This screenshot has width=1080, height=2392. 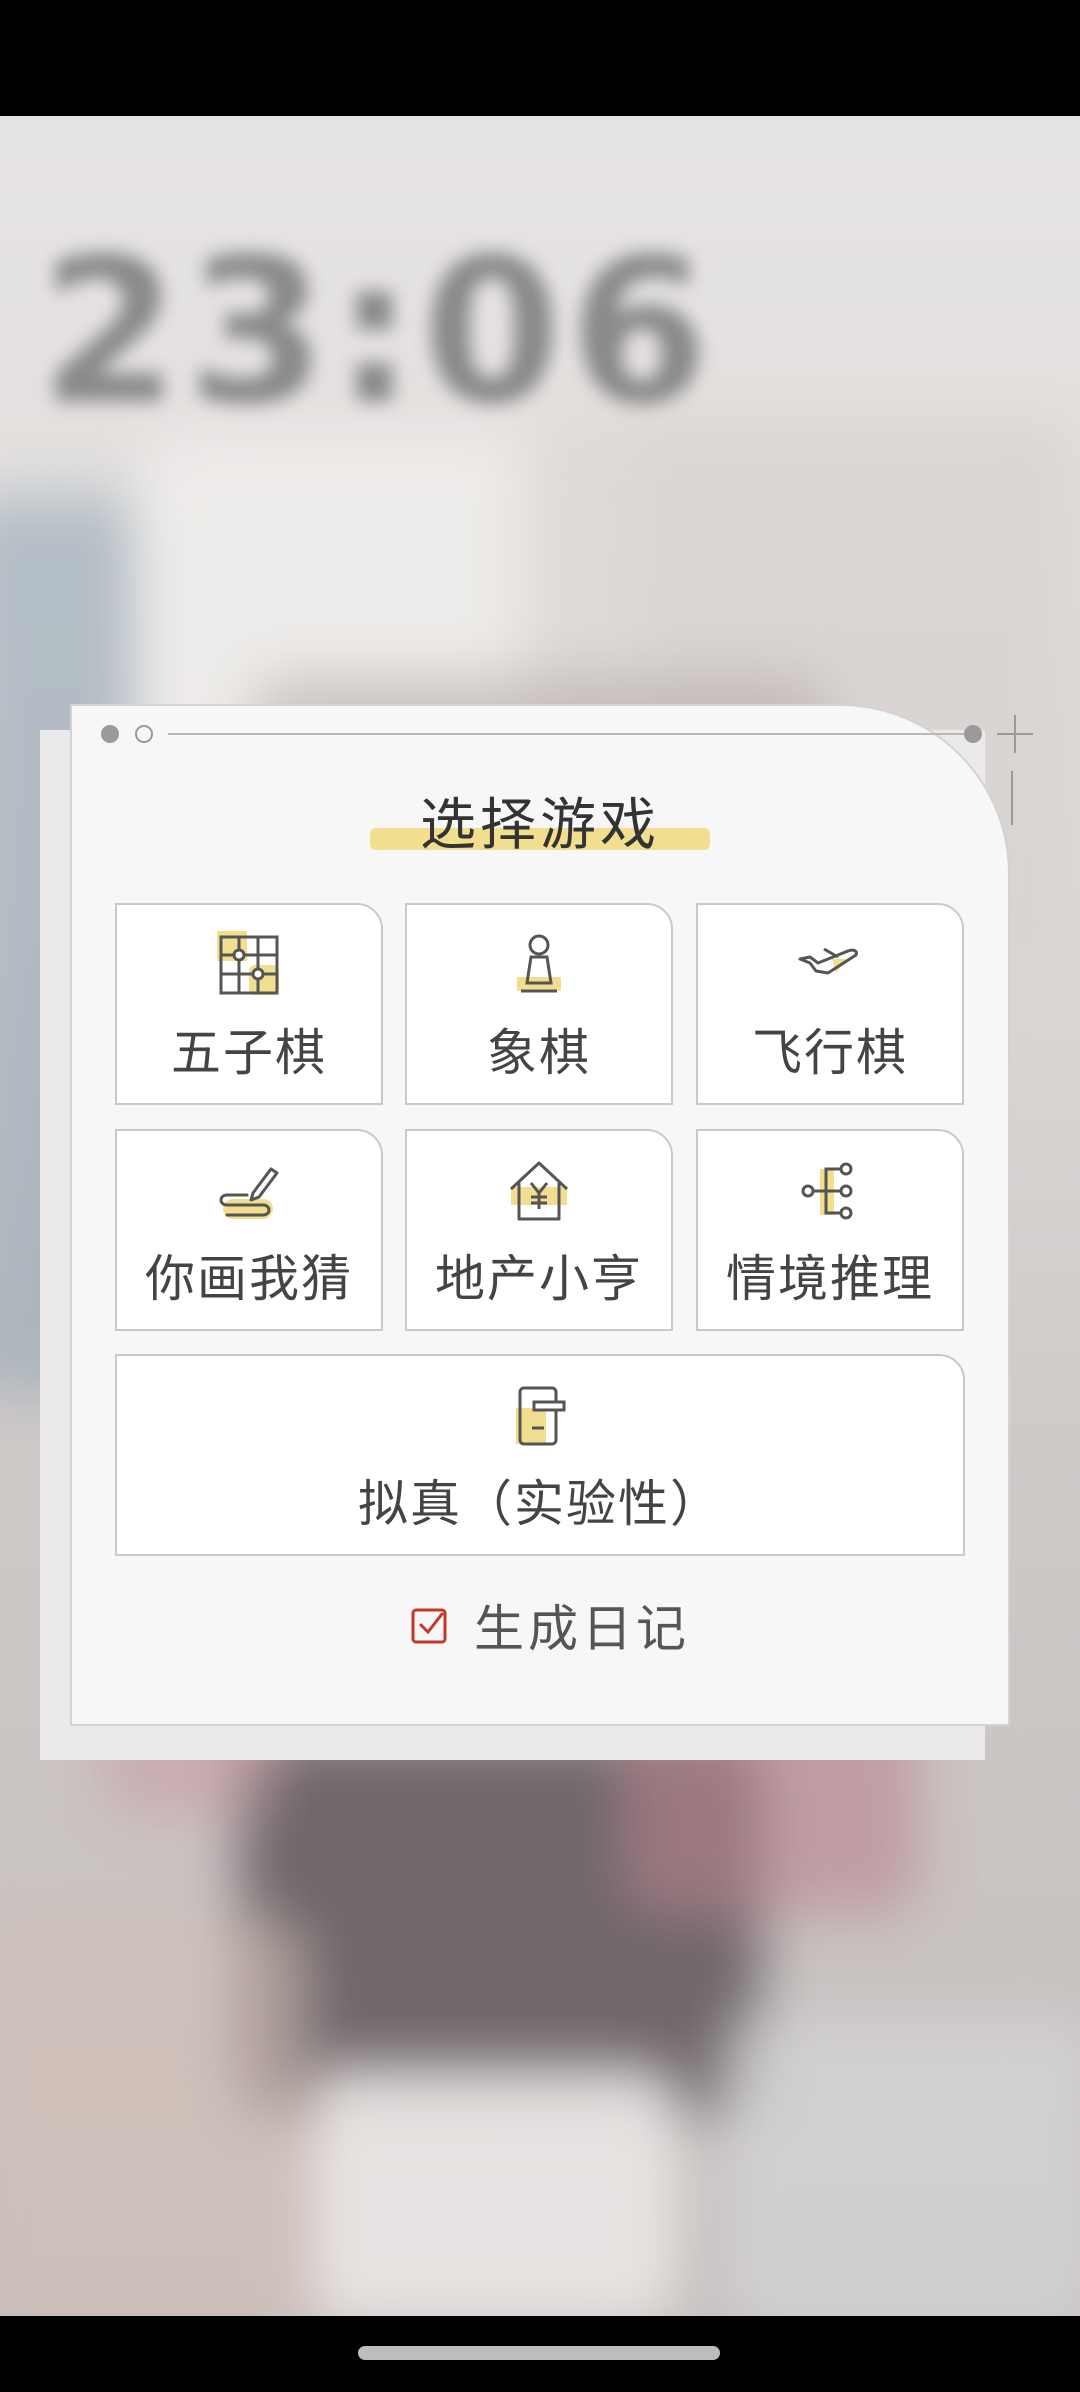 I want to click on game-tile-simulation-experimental: 拟真（实验性）, so click(x=540, y=1455).